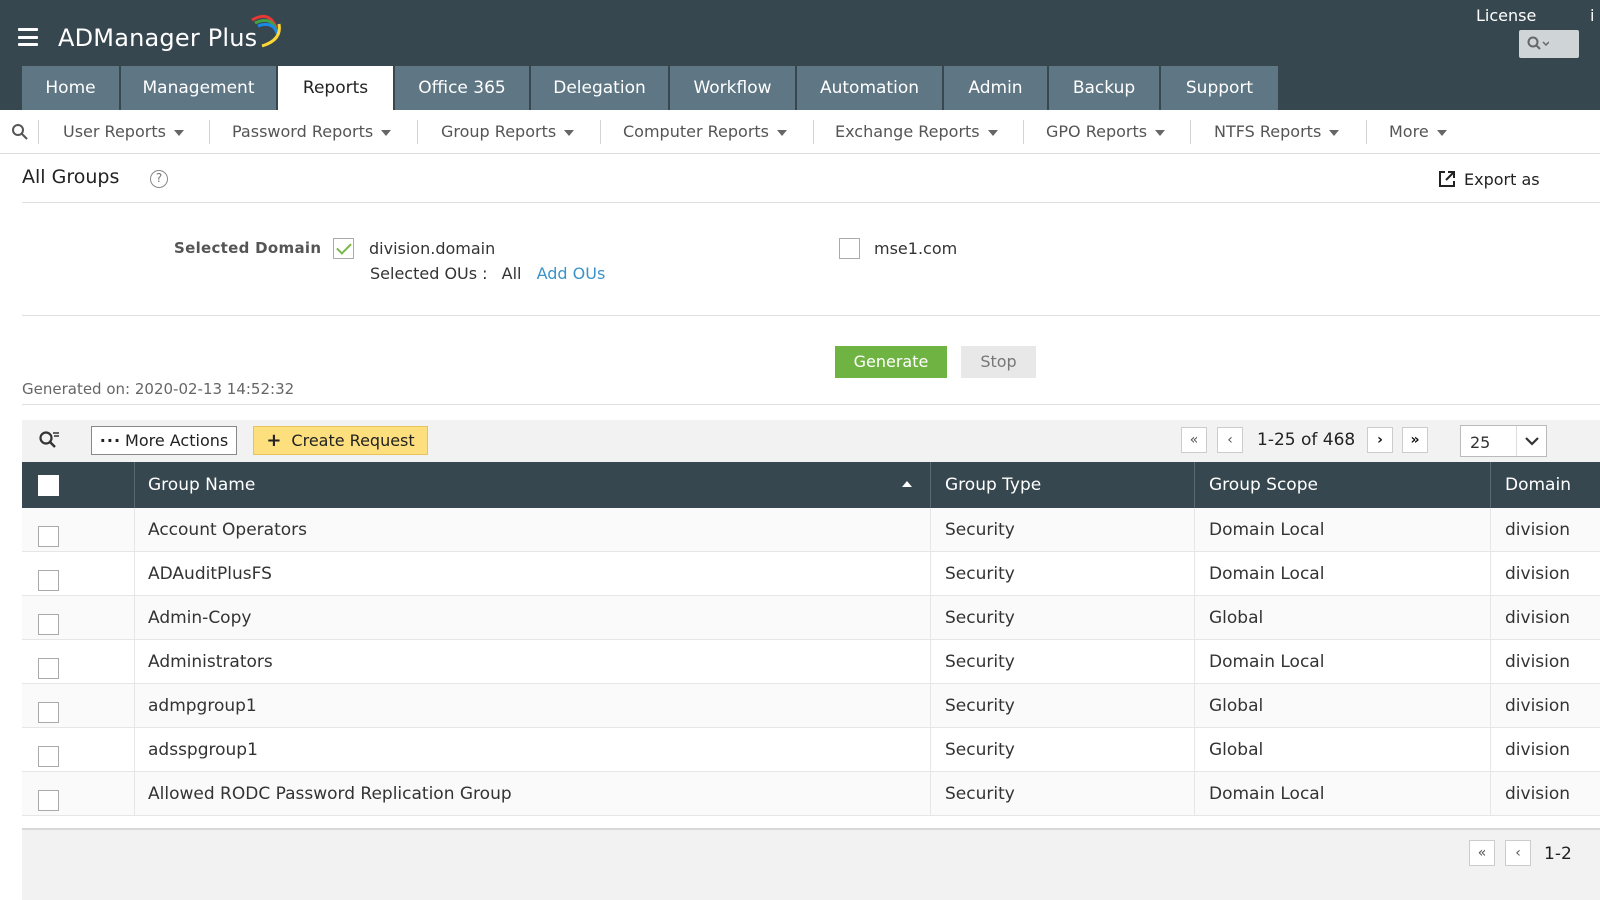 The image size is (1600, 900). What do you see at coordinates (849, 248) in the screenshot?
I see `domain-checkbox-mse1` at bounding box center [849, 248].